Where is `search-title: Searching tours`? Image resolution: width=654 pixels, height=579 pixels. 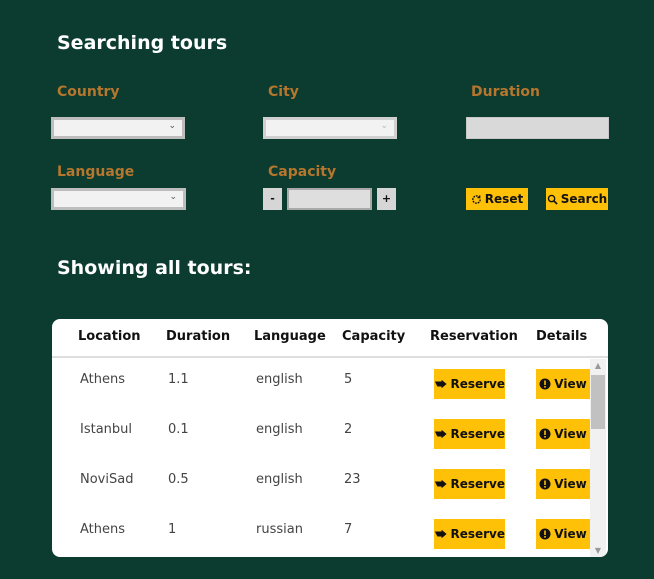 search-title: Searching tours is located at coordinates (142, 43).